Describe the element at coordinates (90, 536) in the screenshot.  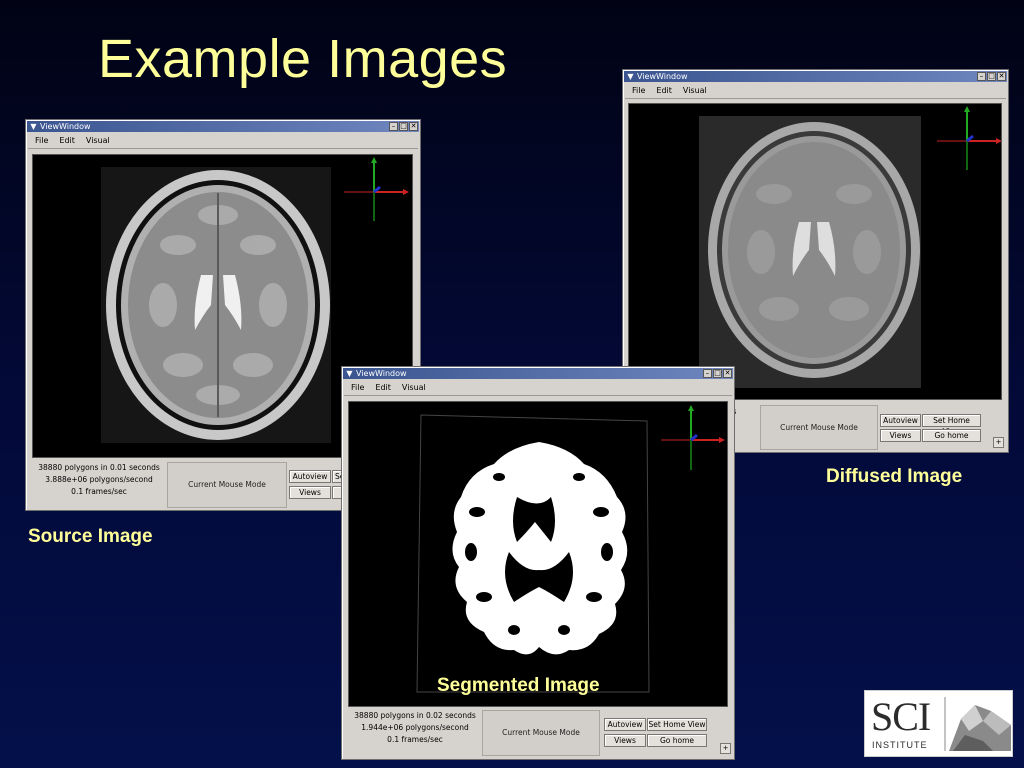
I see `caption-source: Source Image` at that location.